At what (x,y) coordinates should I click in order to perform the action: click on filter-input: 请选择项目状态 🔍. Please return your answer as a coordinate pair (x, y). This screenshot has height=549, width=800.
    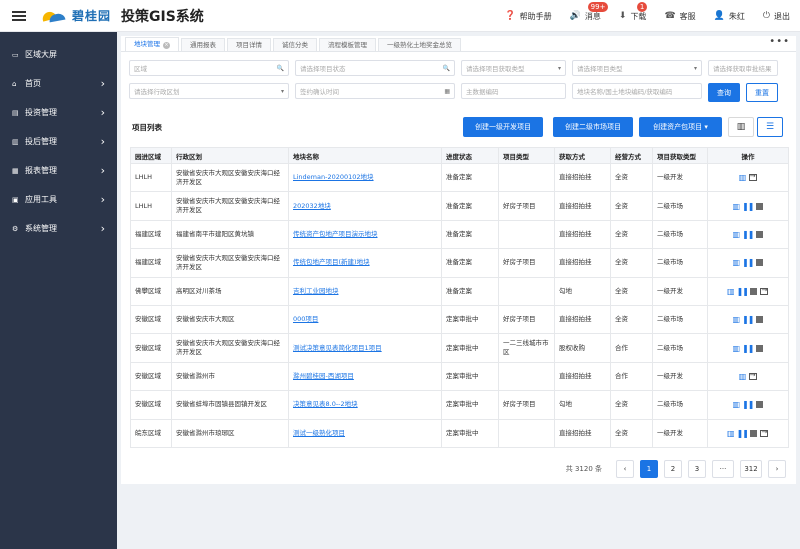
    Looking at the image, I should click on (375, 68).